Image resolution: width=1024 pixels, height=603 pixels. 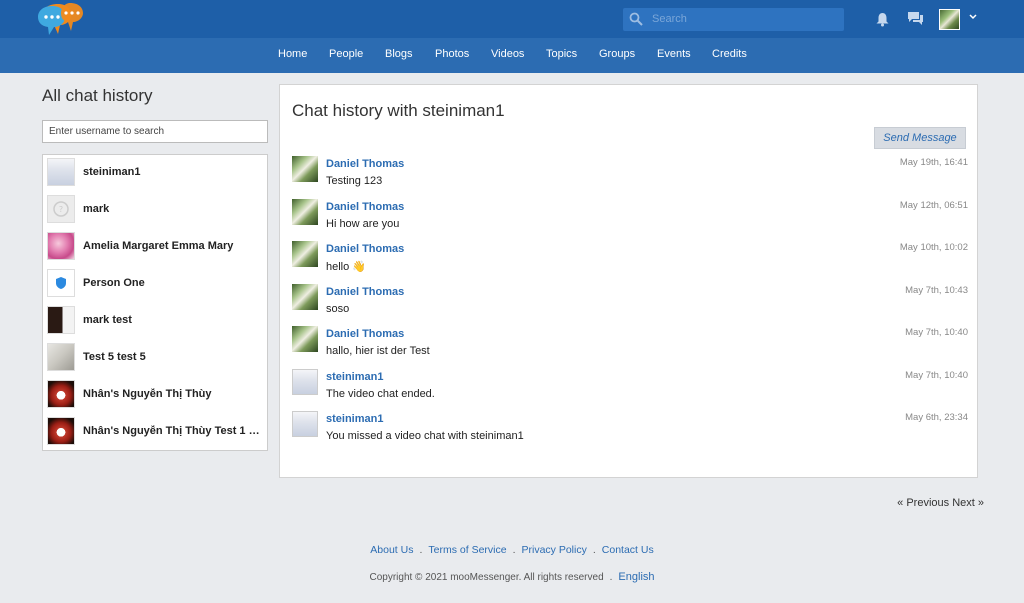 I want to click on chat-user-item: mark test, so click(x=155, y=321).